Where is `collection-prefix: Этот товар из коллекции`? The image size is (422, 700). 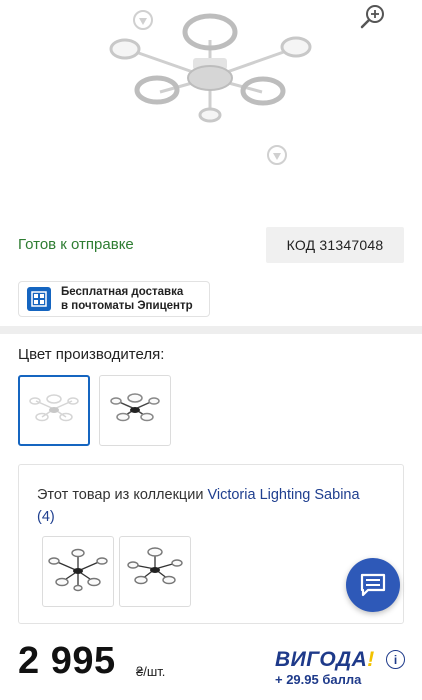
collection-prefix: Этот товар из коллекции is located at coordinates (122, 495).